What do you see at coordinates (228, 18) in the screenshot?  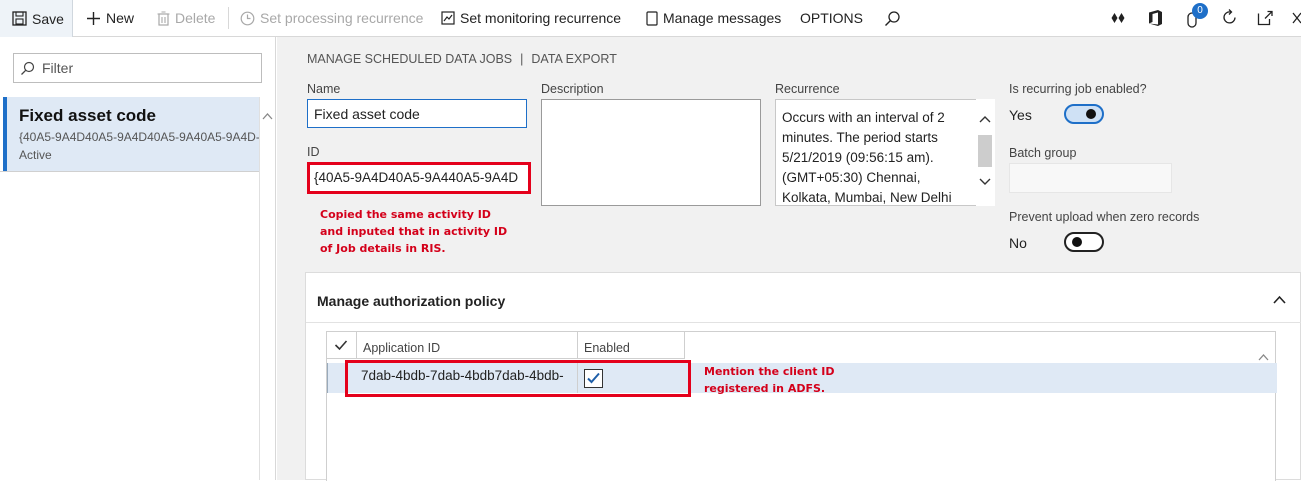 I see `toolbar-separator` at bounding box center [228, 18].